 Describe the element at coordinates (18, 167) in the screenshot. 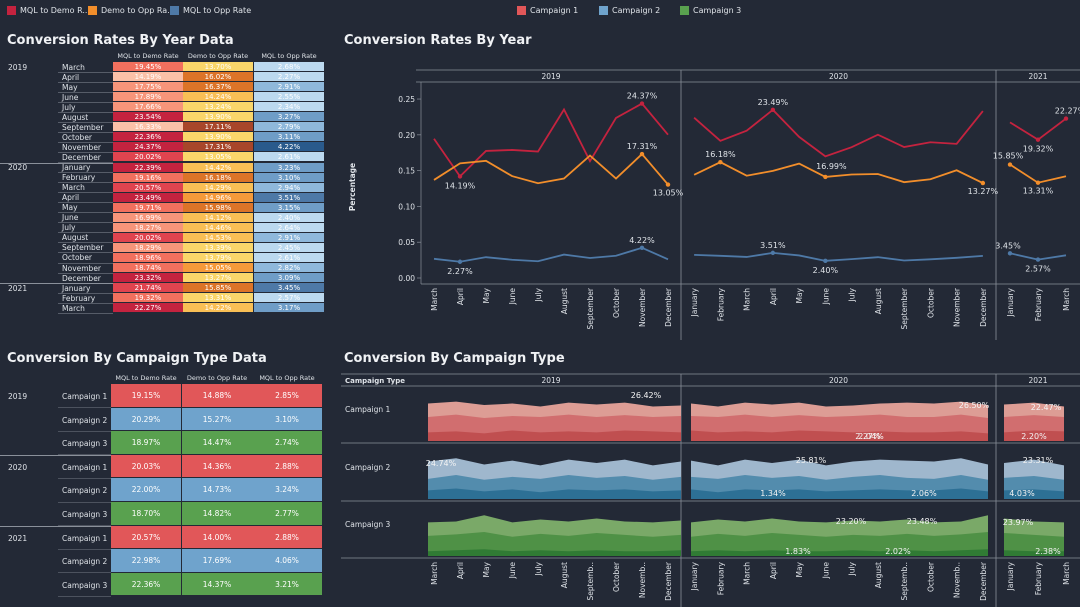

I see `table1-year-label: 2020` at that location.